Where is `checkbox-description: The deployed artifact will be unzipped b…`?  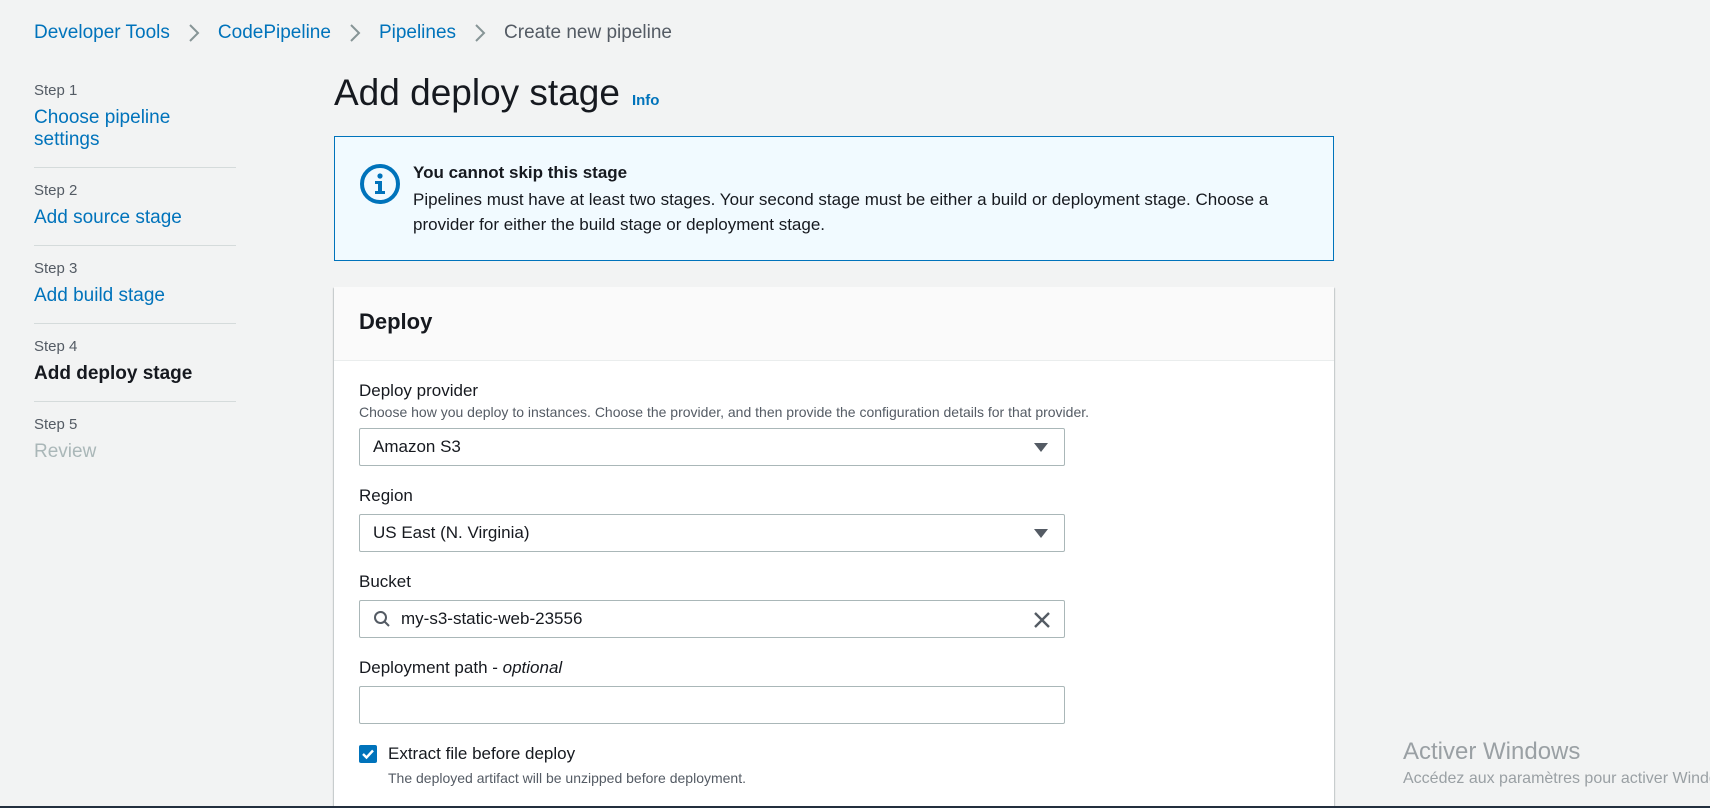
checkbox-description: The deployed artifact will be unzipped b… is located at coordinates (567, 778).